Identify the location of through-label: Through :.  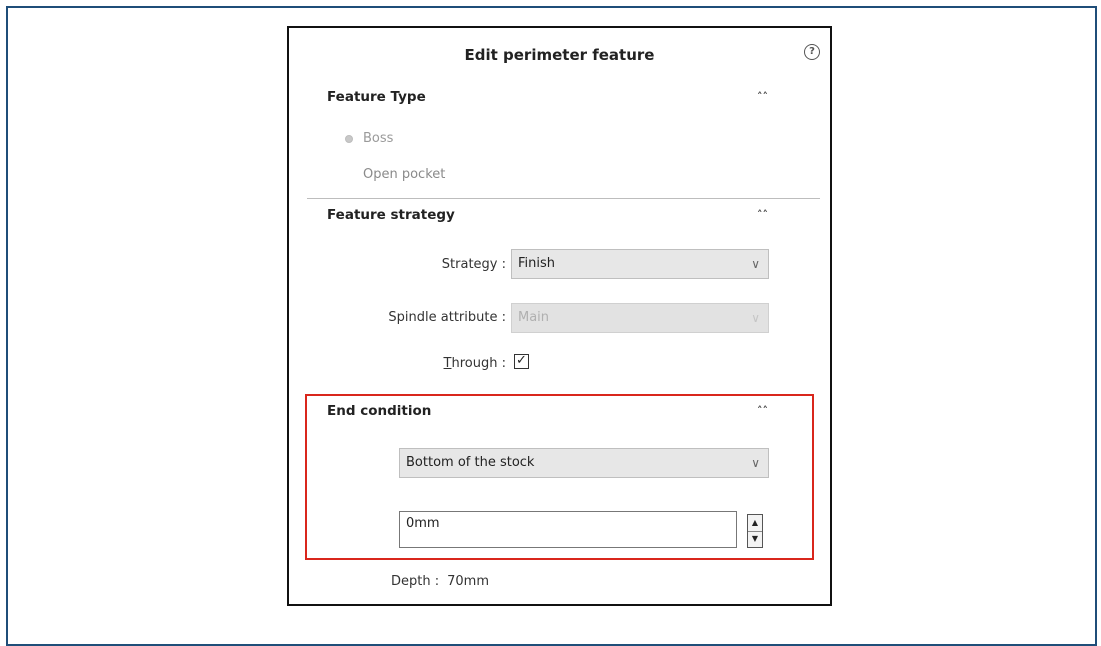
(475, 363).